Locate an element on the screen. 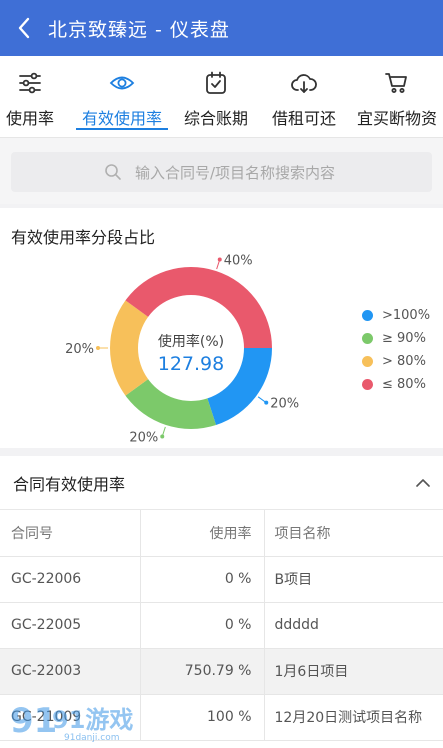  app-bar: 北京致臻远 - 仪表盘 is located at coordinates (221, 28).